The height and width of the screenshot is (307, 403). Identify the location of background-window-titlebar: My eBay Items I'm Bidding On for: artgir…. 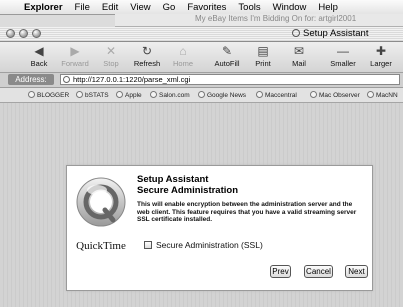
(259, 20).